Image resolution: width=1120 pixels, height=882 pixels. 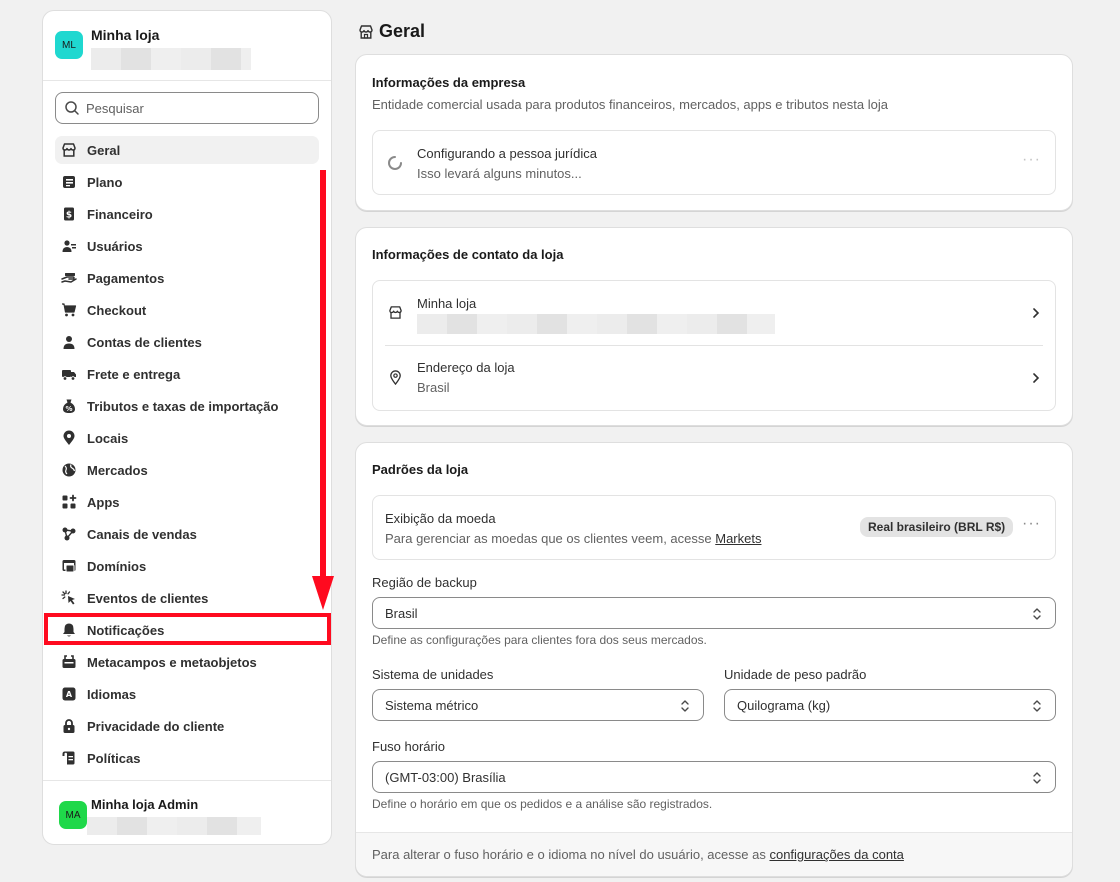 I want to click on sidebar-item-metacampos-e-metaobjetos: Metacampos e metaobjetos, so click(x=187, y=662).